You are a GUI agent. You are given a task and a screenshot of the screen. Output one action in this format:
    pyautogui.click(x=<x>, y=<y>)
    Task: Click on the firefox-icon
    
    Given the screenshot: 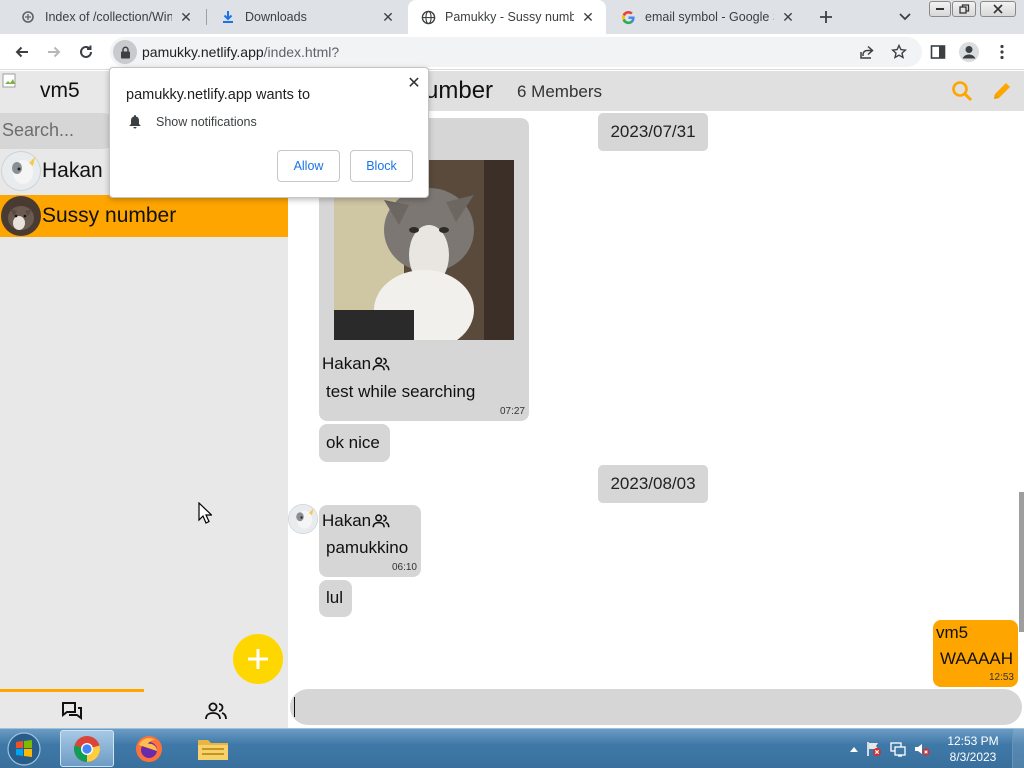 What is the action you would take?
    pyautogui.click(x=149, y=748)
    